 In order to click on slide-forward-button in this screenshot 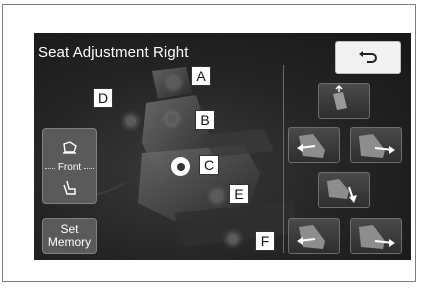, I will do `click(314, 145)`.